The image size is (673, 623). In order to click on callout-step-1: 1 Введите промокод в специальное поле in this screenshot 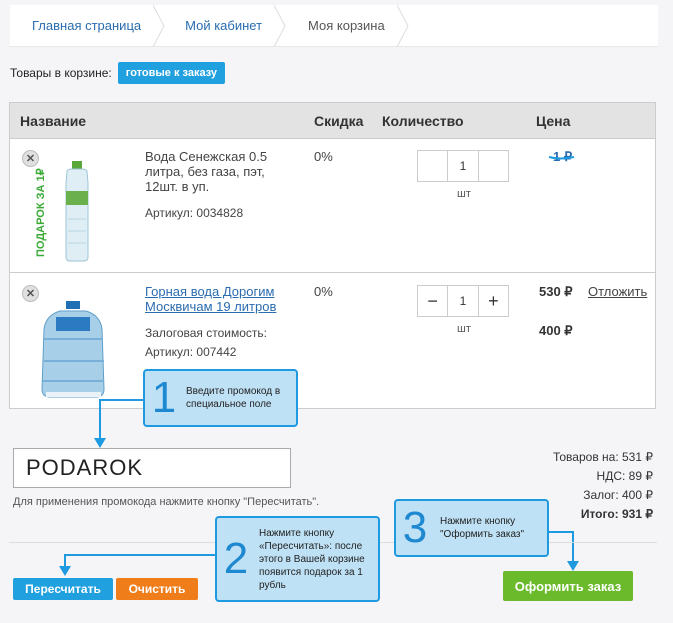, I will do `click(220, 398)`.